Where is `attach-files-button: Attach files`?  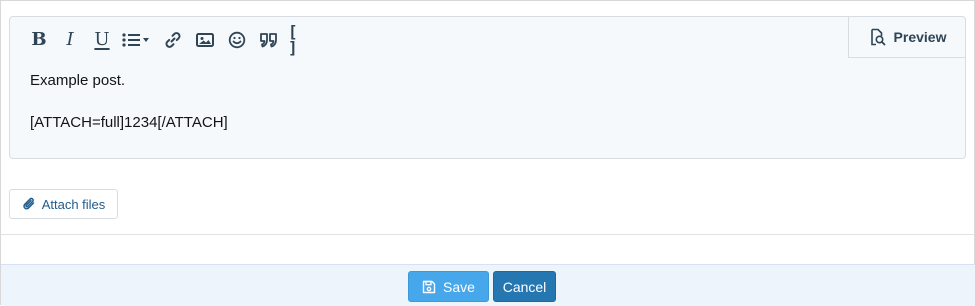
attach-files-button: Attach files is located at coordinates (63, 204).